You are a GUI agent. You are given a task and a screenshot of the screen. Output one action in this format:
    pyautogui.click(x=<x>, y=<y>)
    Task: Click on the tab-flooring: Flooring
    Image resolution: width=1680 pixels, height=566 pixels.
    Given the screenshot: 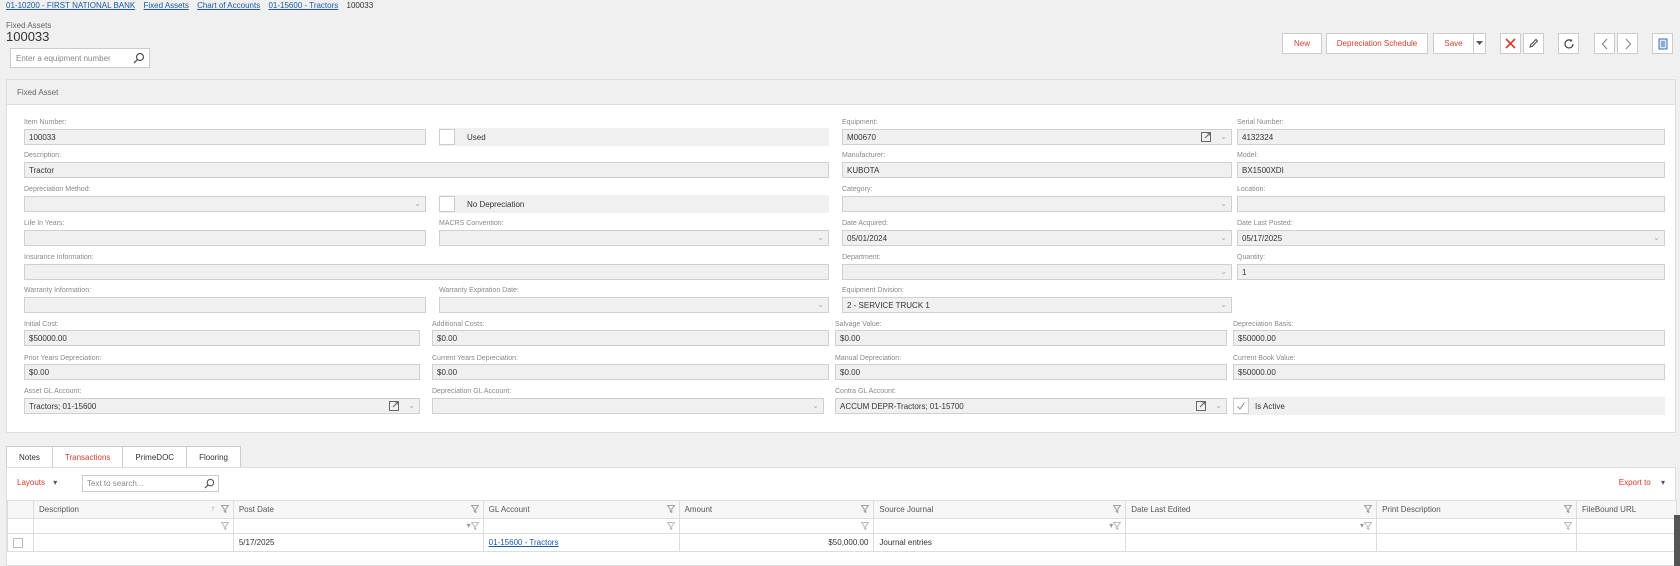 What is the action you would take?
    pyautogui.click(x=213, y=456)
    